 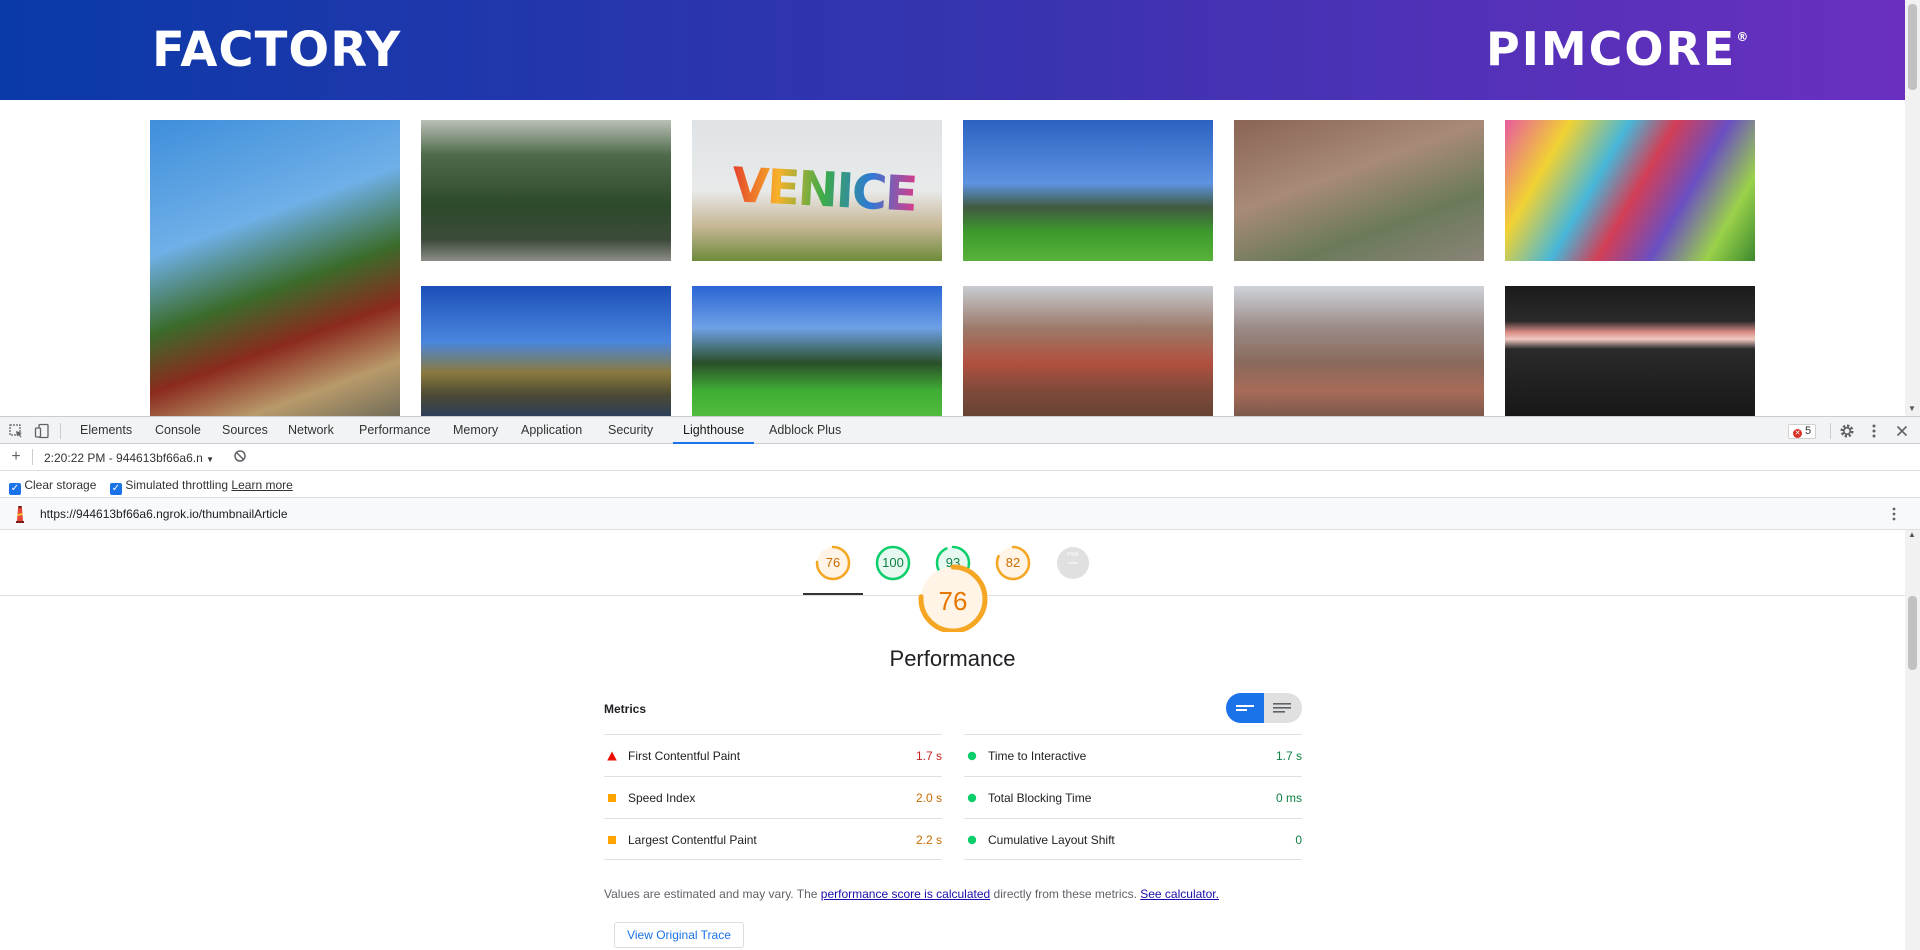 I want to click on metric-name: Total Blocking Time, so click(x=1040, y=798).